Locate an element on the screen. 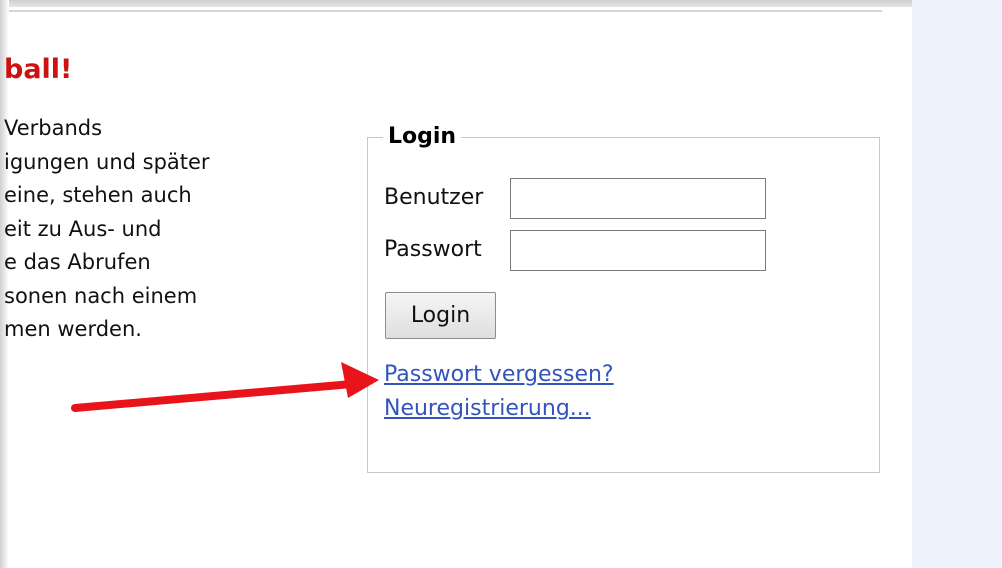 This screenshot has height=568, width=1002. forgot-password-link: Passwort vergessen? is located at coordinates (499, 375).